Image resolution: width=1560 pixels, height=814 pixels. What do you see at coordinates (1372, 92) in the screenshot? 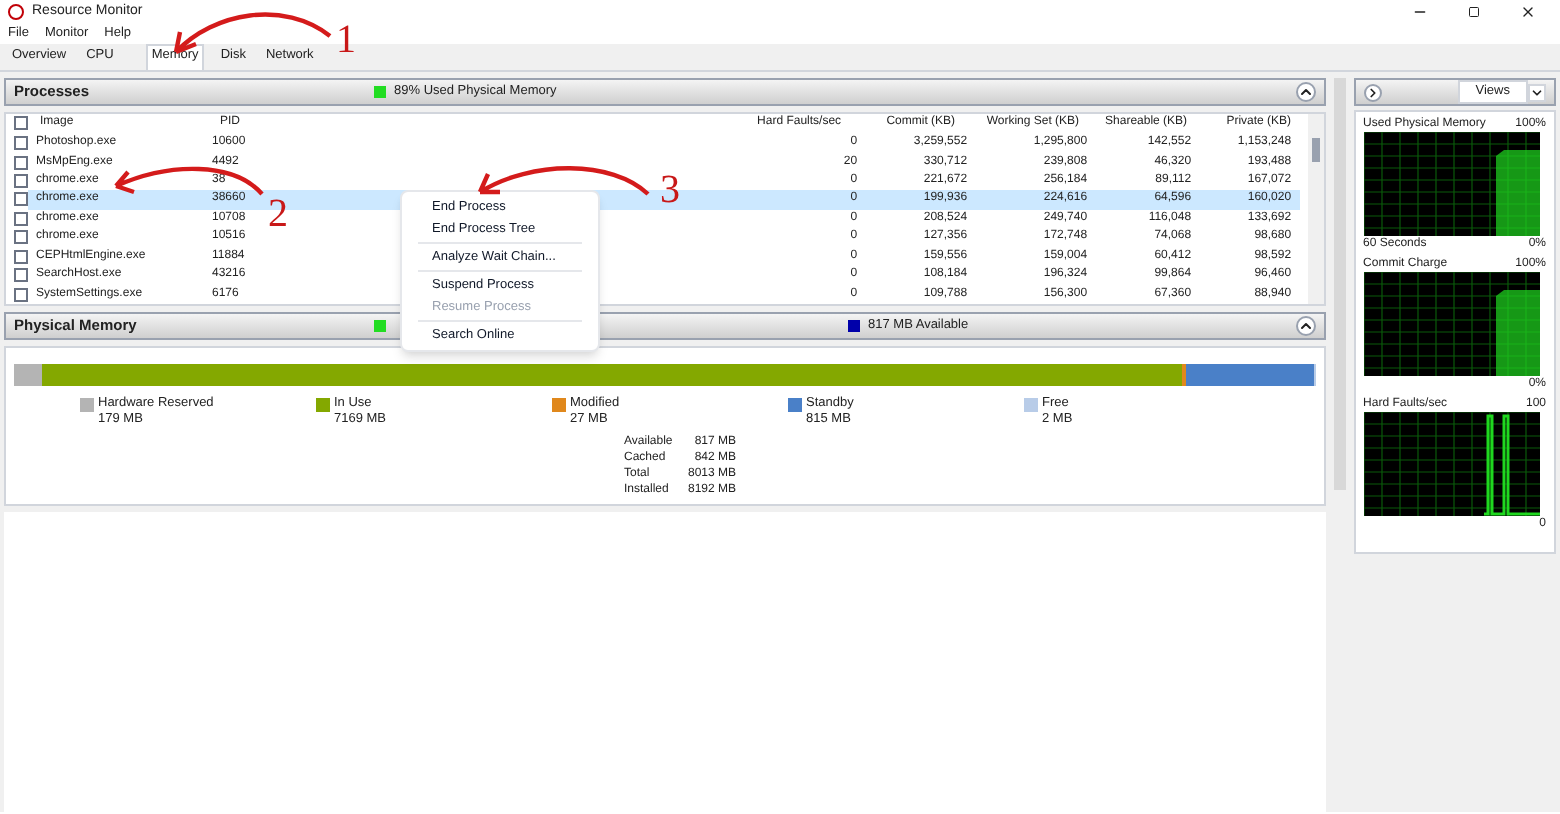
I see `expand-icon` at bounding box center [1372, 92].